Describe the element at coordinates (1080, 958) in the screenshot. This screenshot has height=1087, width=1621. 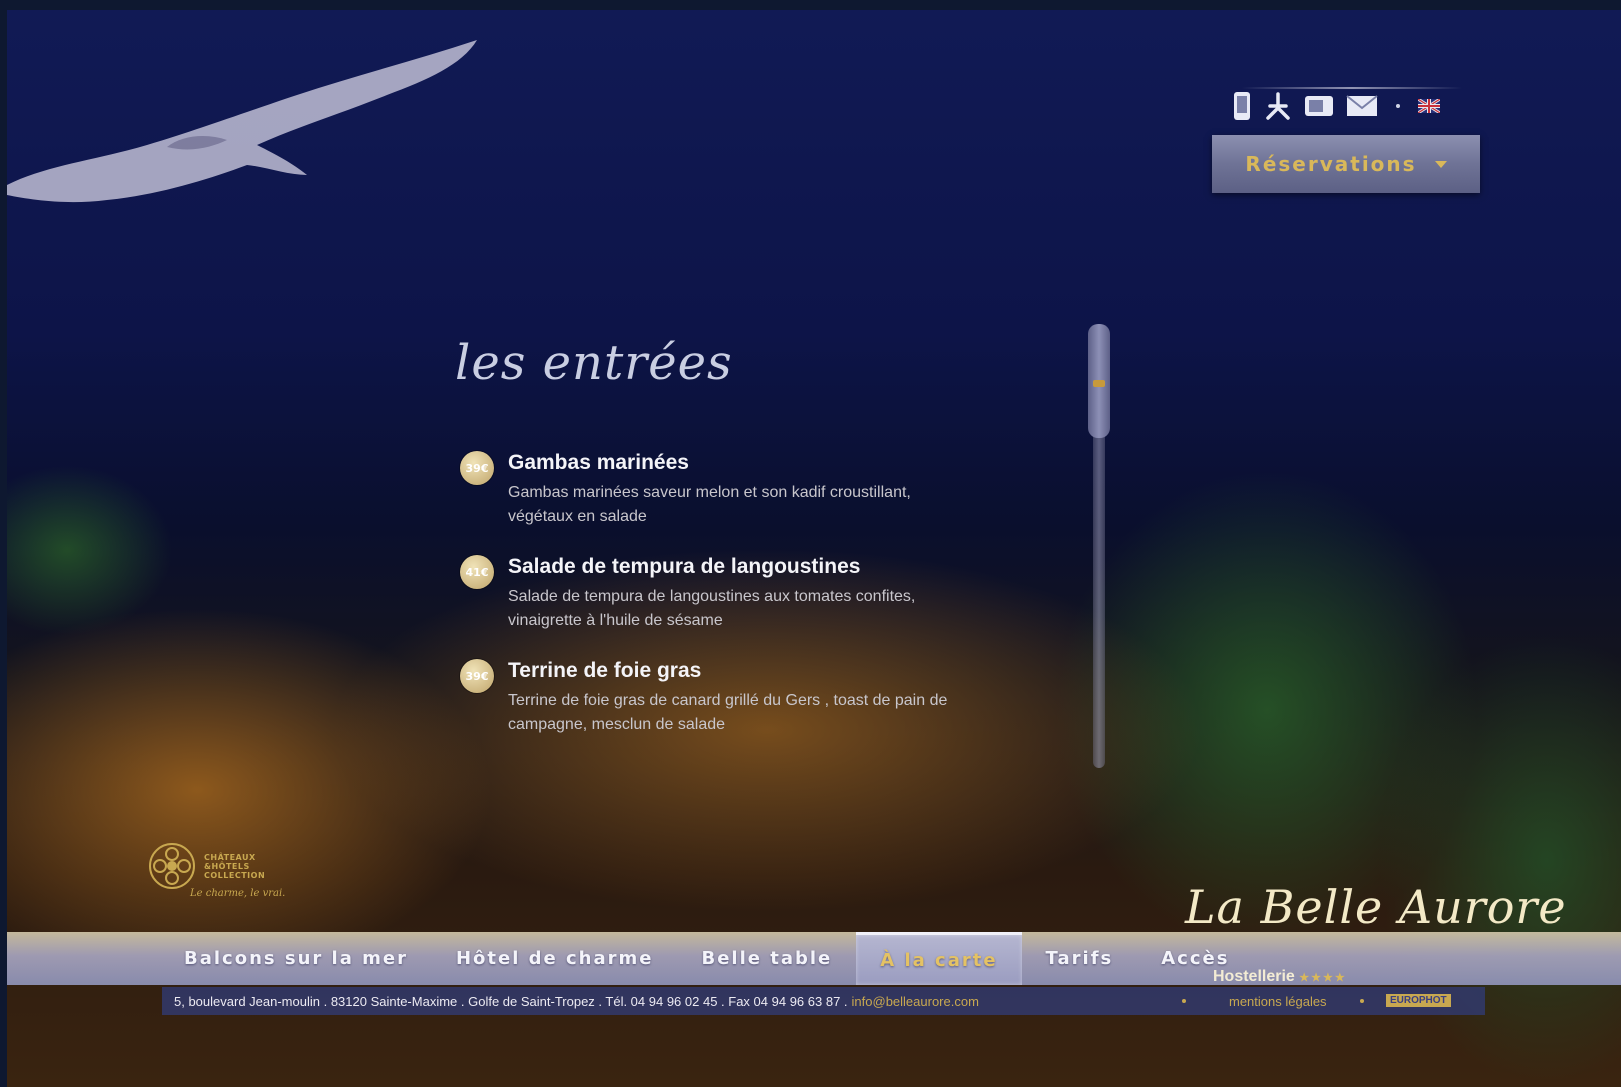
I see `nav-item-tarifs: Tarifs` at that location.